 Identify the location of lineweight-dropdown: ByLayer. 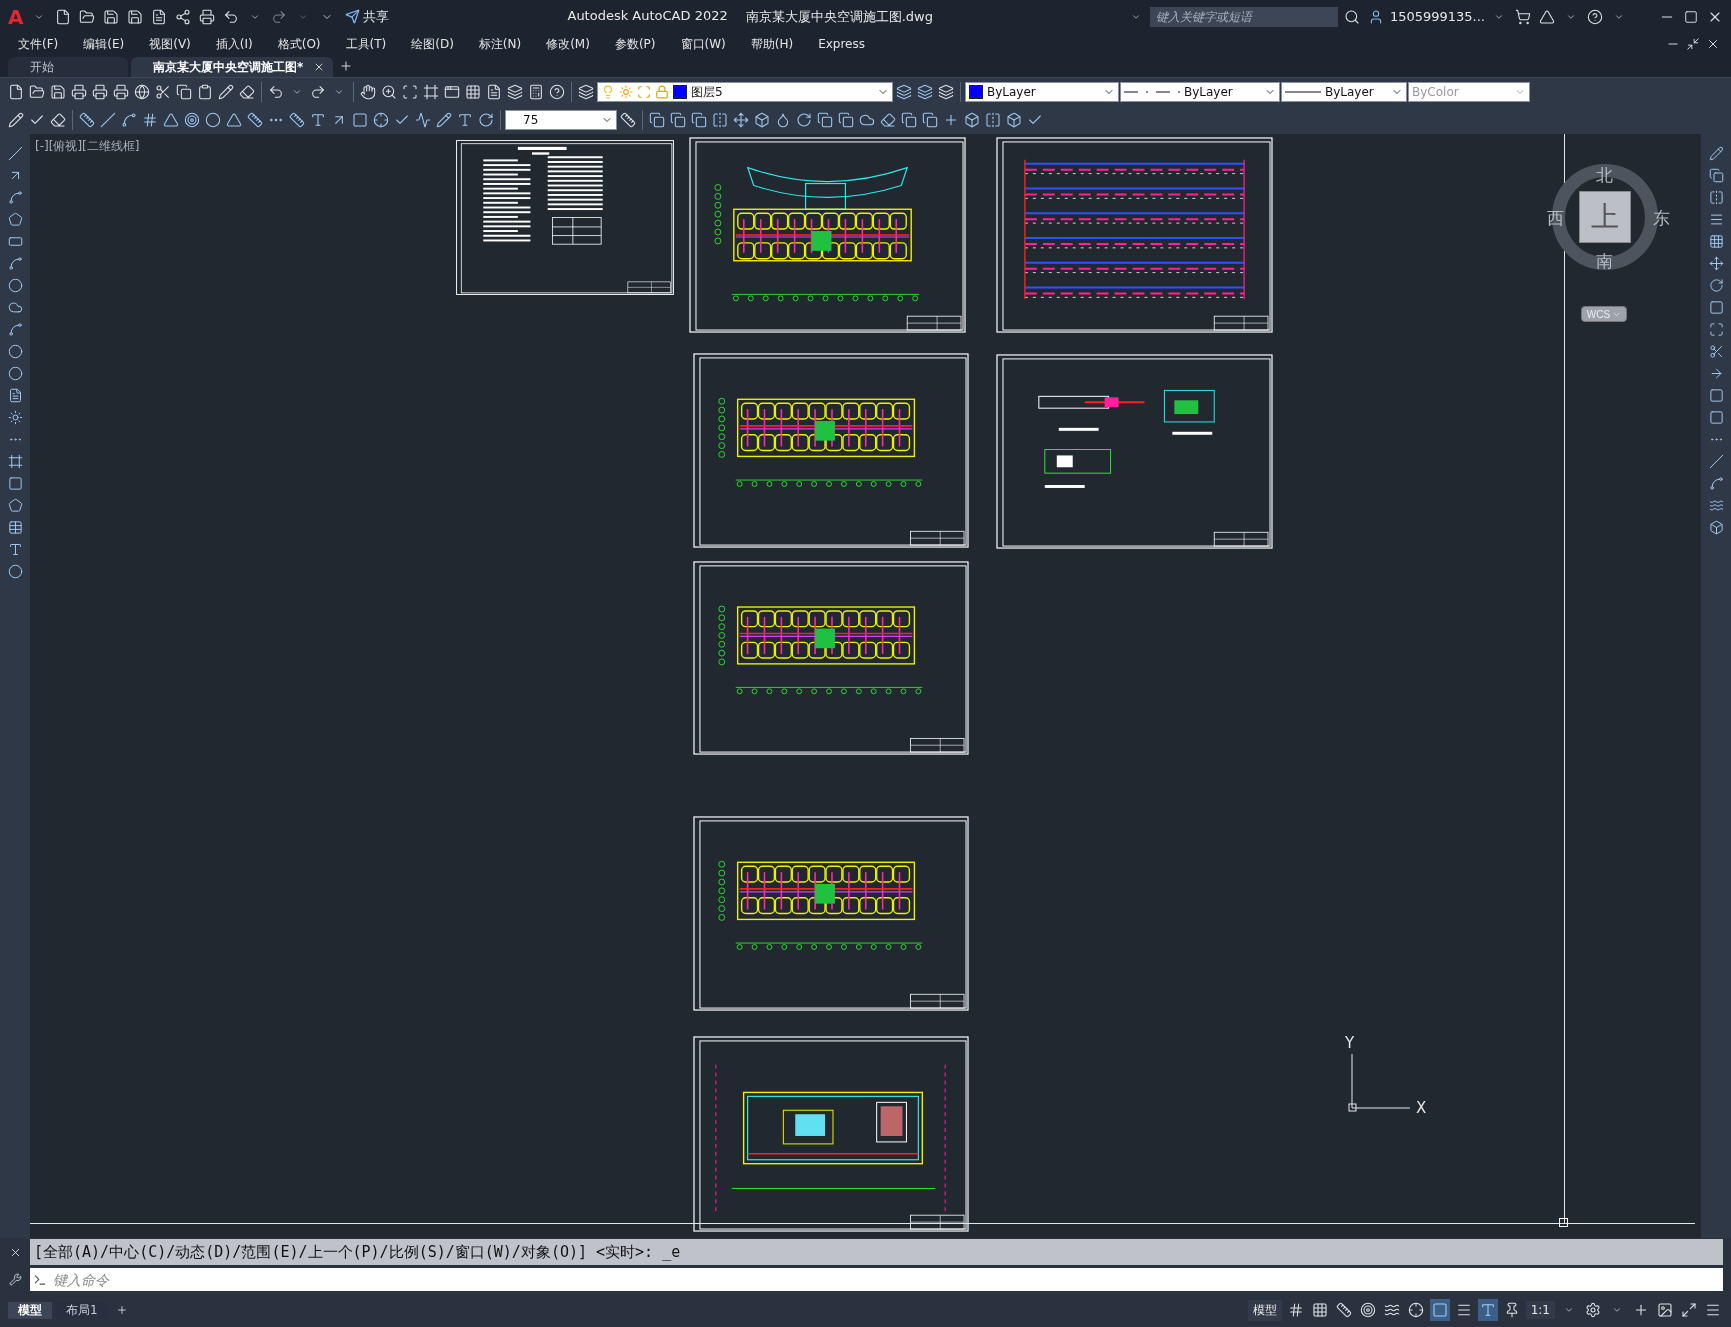
(1344, 92).